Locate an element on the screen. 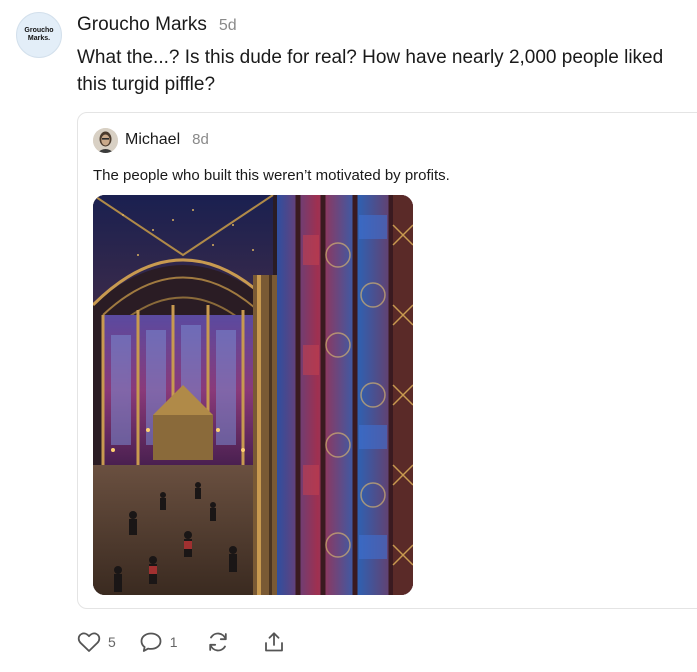 The image size is (697, 672). like-count: 5 is located at coordinates (112, 642).